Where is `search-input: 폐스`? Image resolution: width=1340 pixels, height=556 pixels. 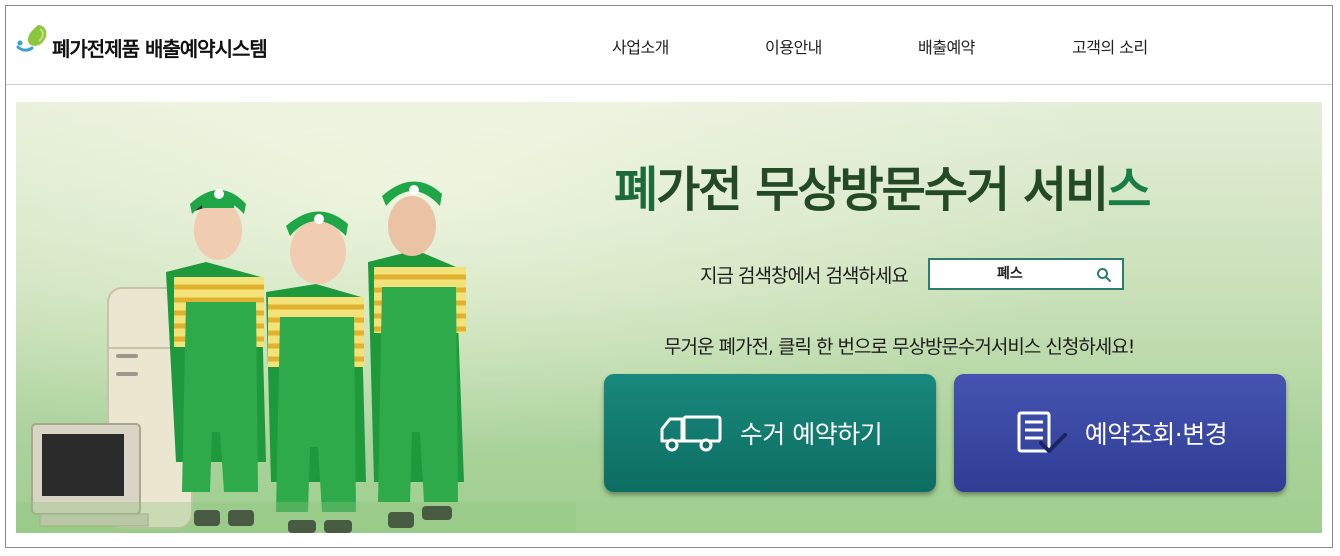 search-input: 폐스 is located at coordinates (1025, 274).